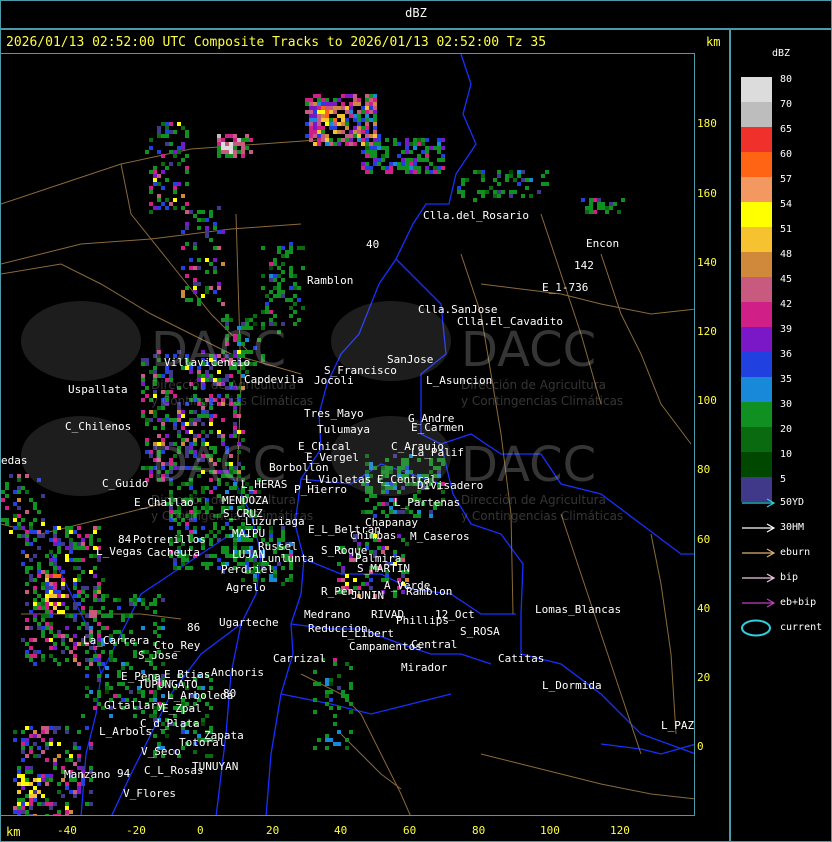  I want to click on place-label: Anchoris, so click(237, 672).